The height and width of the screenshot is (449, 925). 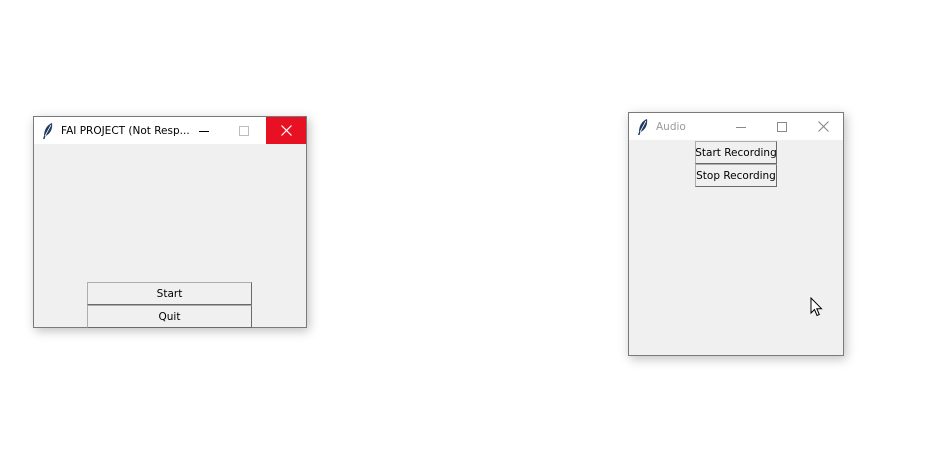 I want to click on main-maximize-button, so click(x=244, y=130).